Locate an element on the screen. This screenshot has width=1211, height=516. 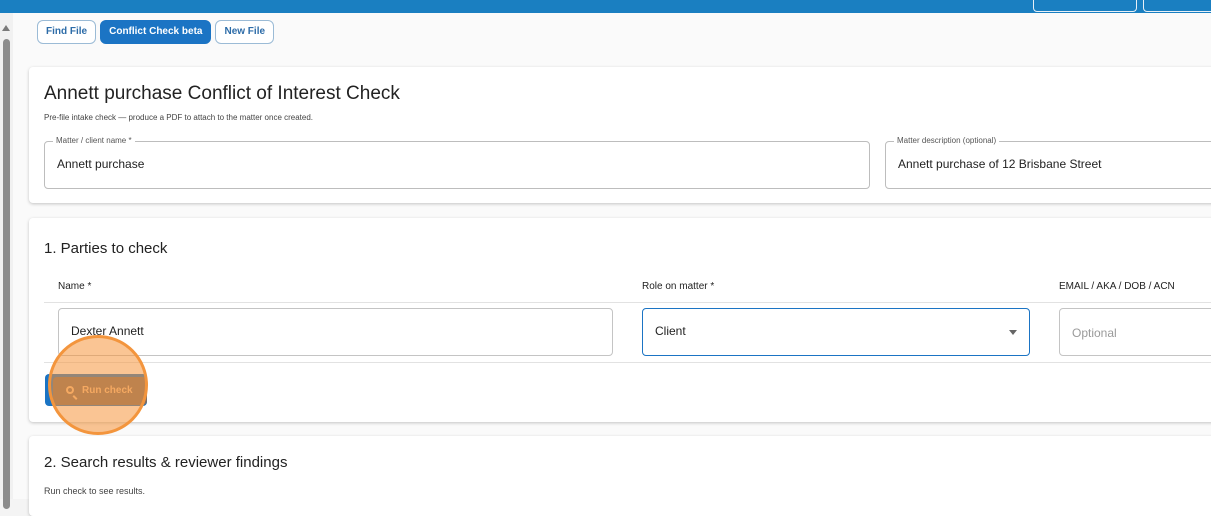
nav-tabs: Find File Conflict Check beta New File is located at coordinates (156, 32).